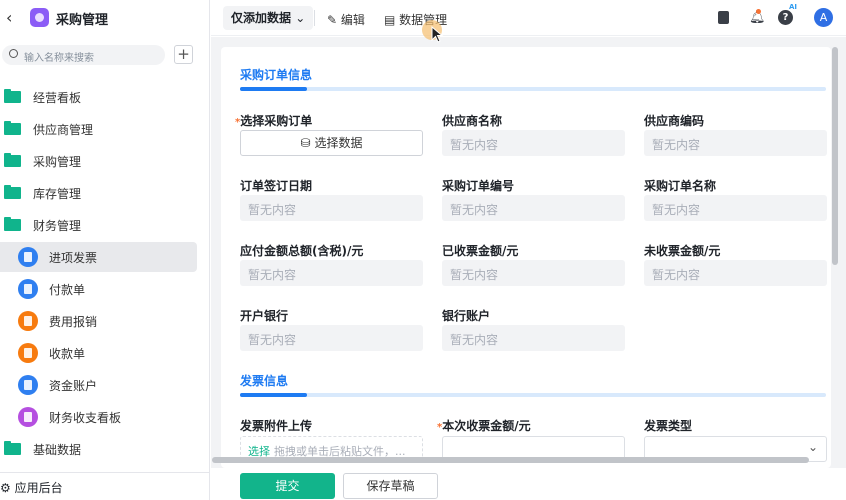 The width and height of the screenshot is (846, 500). I want to click on clipboard-icon, so click(28, 353).